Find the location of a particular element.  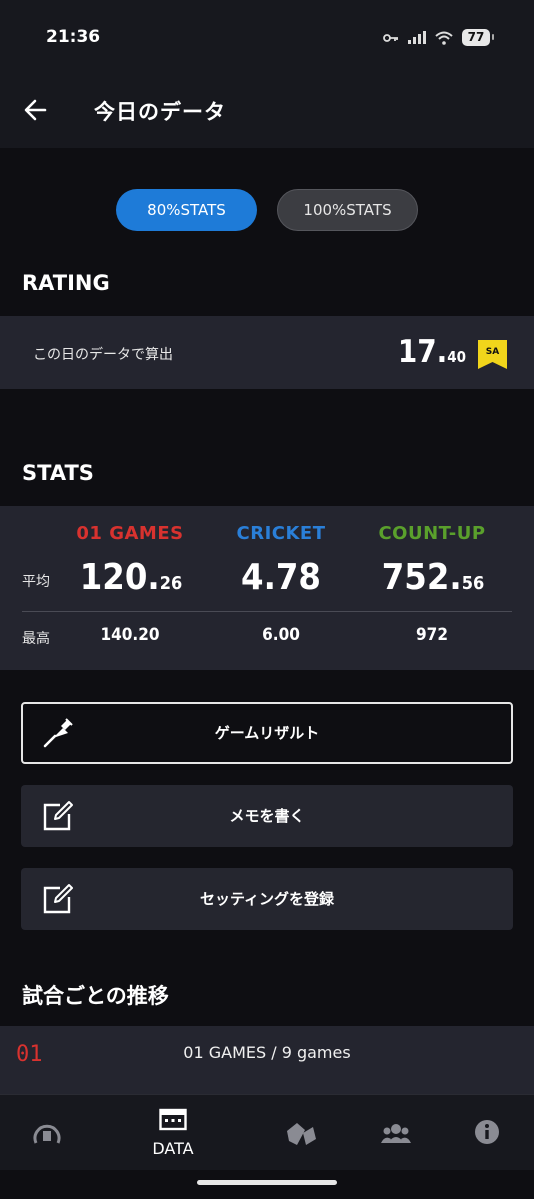

register-setting-button: セッティングを登録 is located at coordinates (267, 899).